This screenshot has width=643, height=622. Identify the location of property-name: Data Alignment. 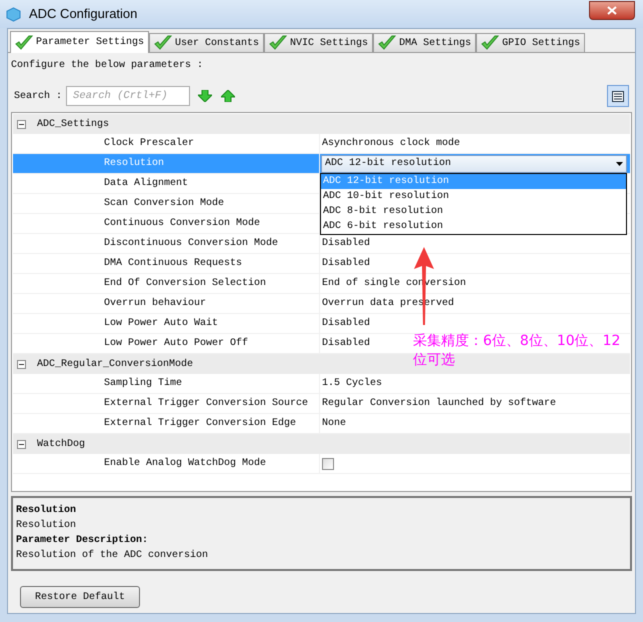
(146, 183).